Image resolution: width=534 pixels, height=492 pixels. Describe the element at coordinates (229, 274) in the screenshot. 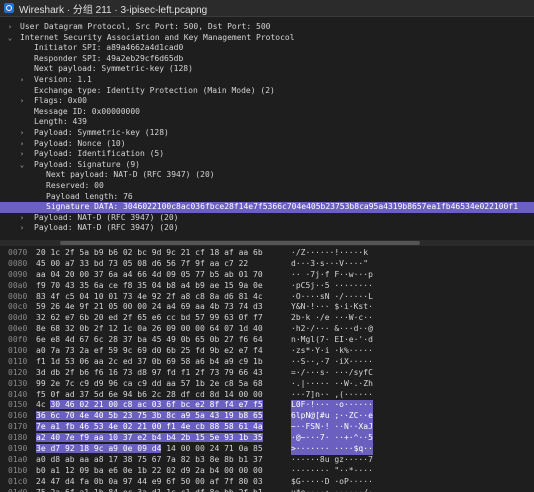

I see `hex-byte: ab` at that location.